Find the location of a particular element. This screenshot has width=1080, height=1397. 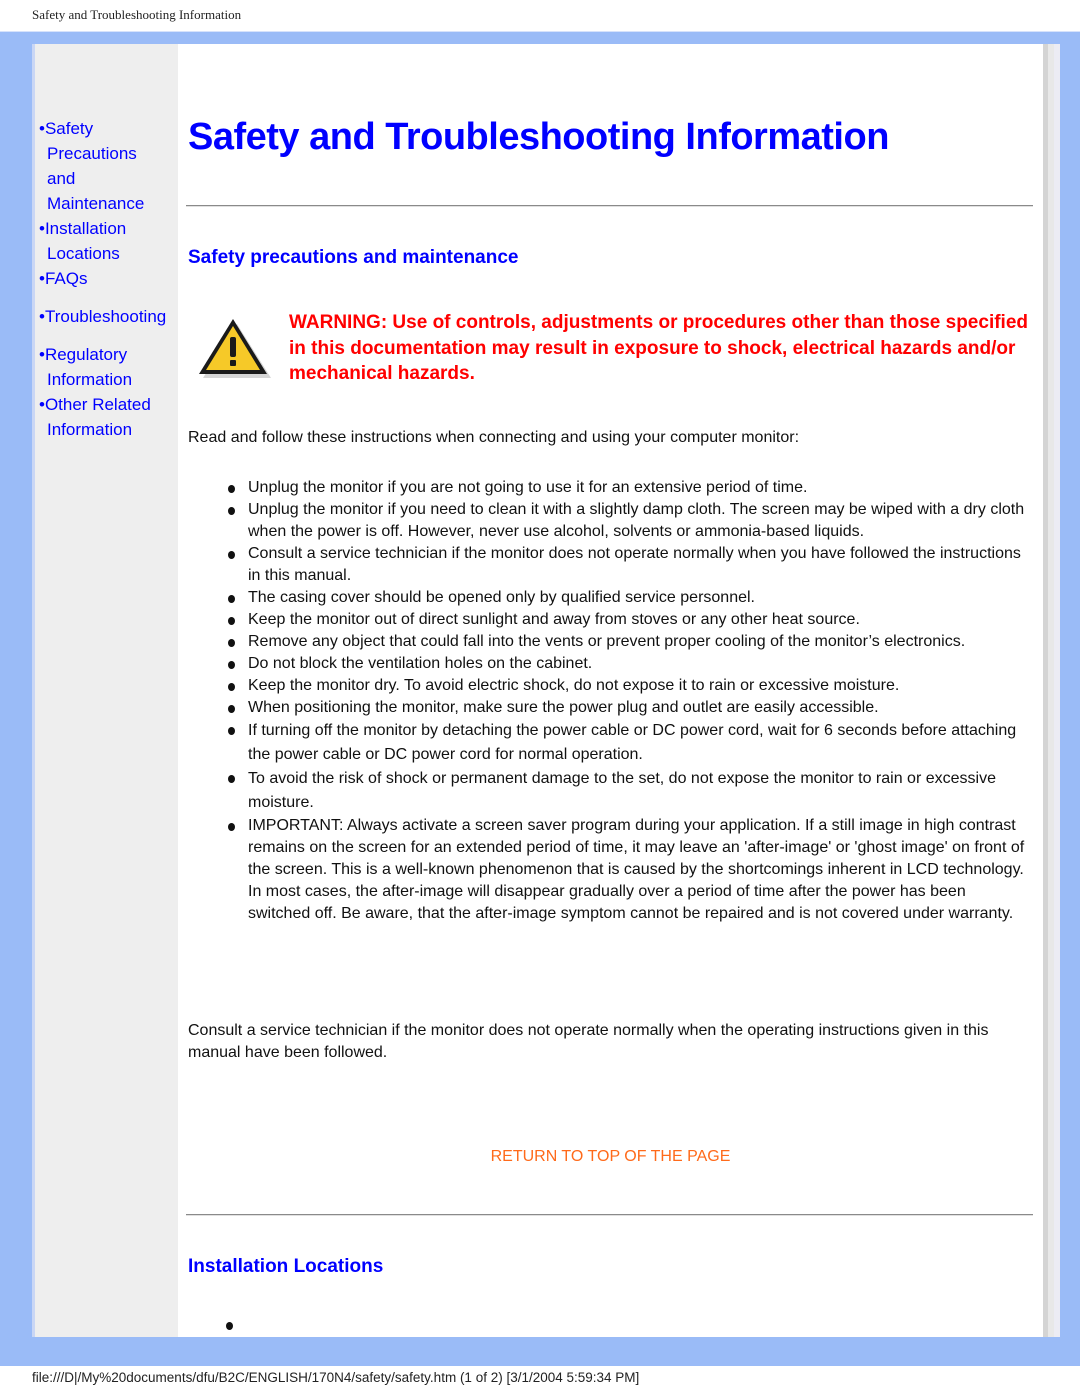

sidebar-item-installation-locations: •Installation Locations is located at coordinates (110, 241).